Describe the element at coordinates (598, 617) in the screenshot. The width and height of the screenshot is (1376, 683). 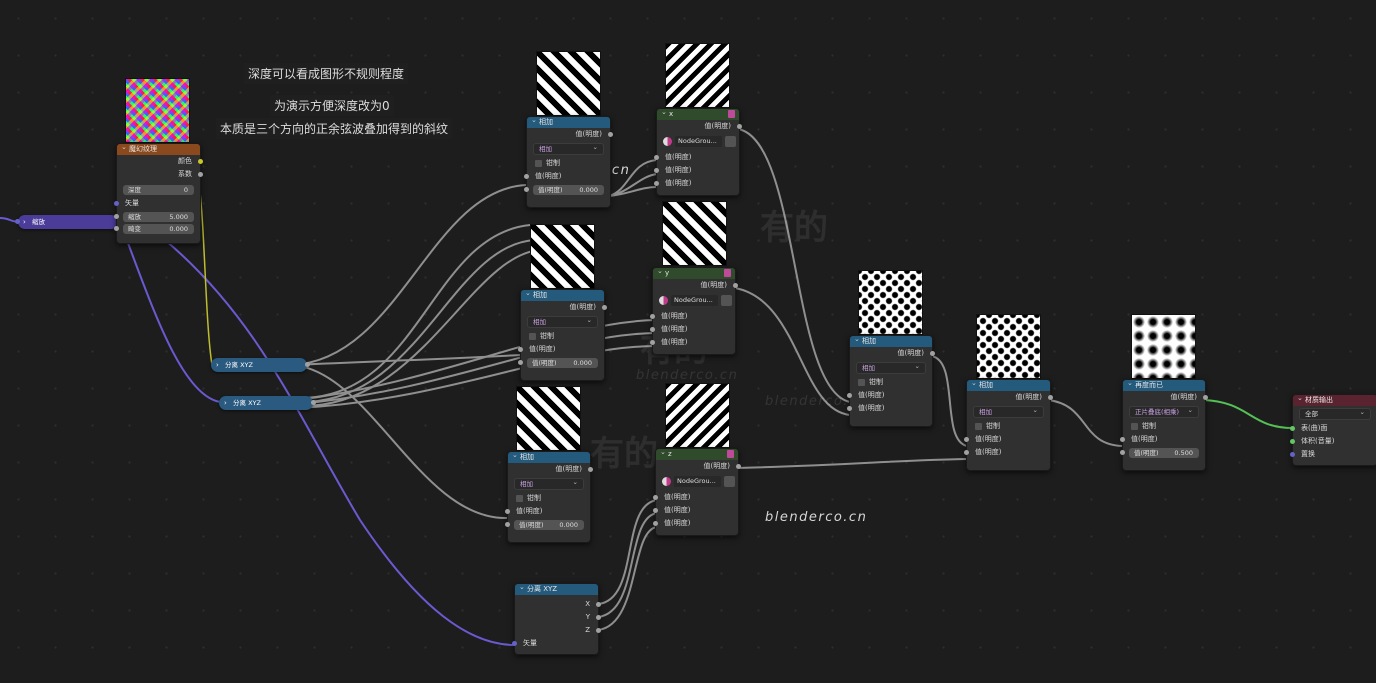
I see `y-output-socket` at that location.